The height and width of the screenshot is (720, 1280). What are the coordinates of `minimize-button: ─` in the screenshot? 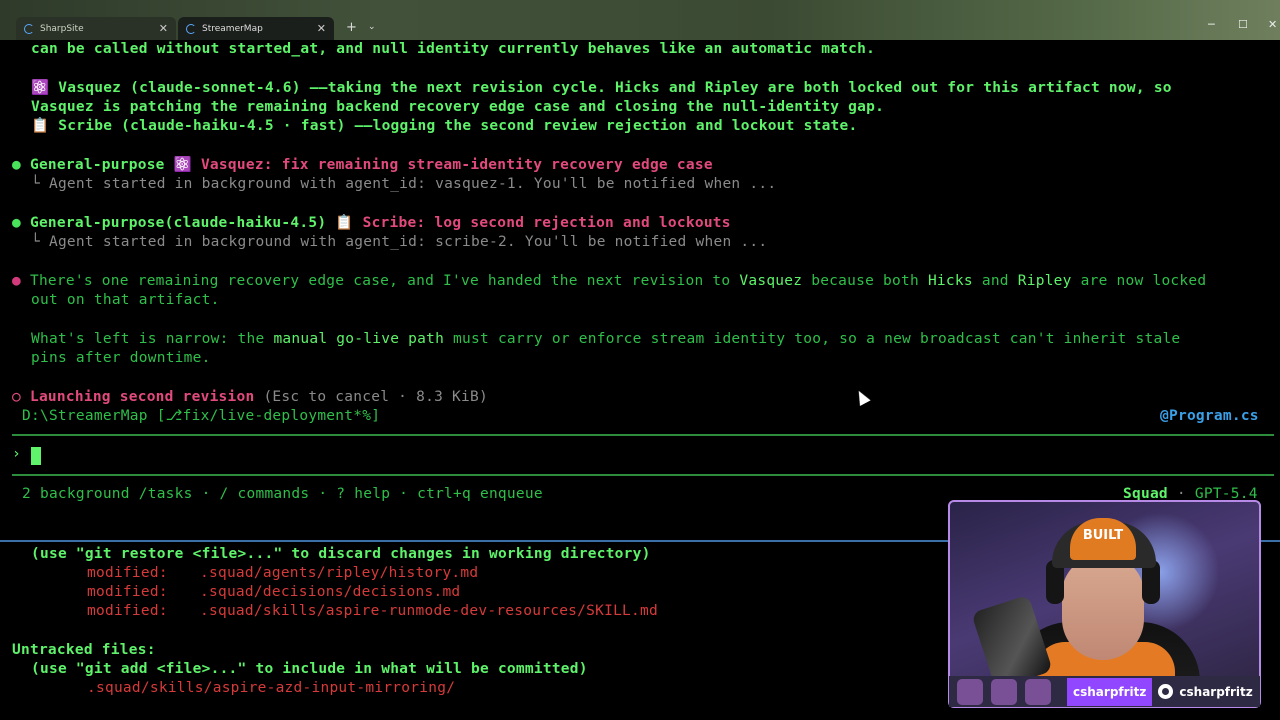 It's located at (1211, 24).